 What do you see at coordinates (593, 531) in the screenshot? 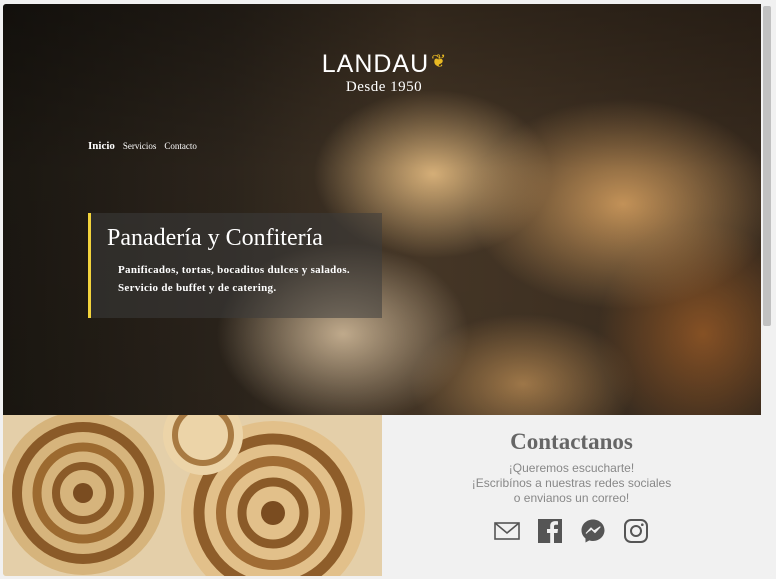
I see `messenger-icon` at bounding box center [593, 531].